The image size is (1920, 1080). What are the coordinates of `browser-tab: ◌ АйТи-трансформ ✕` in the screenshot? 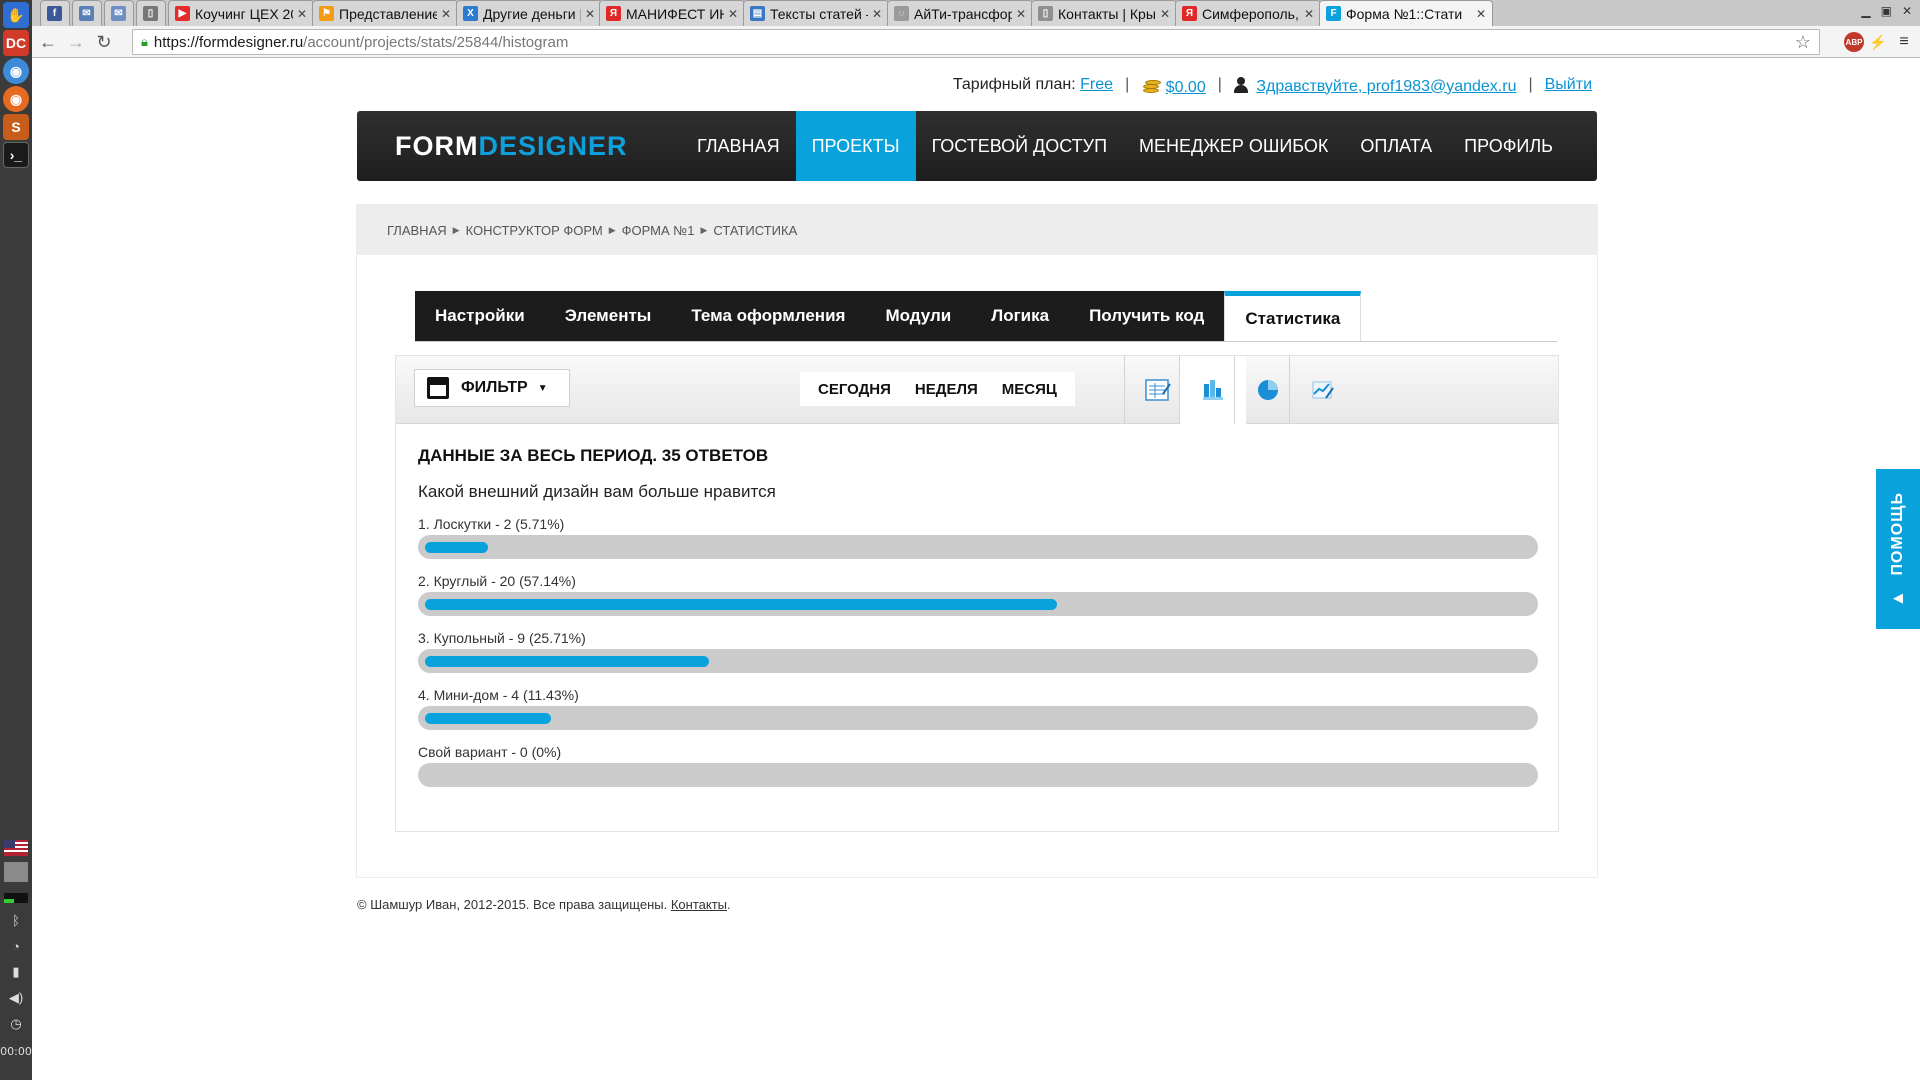 It's located at (960, 13).